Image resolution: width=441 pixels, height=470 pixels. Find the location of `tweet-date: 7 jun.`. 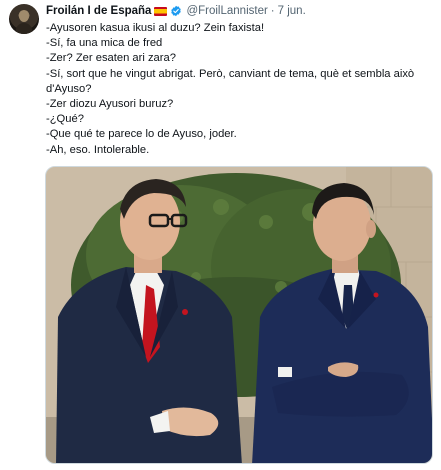

tweet-date: 7 jun. is located at coordinates (292, 11).